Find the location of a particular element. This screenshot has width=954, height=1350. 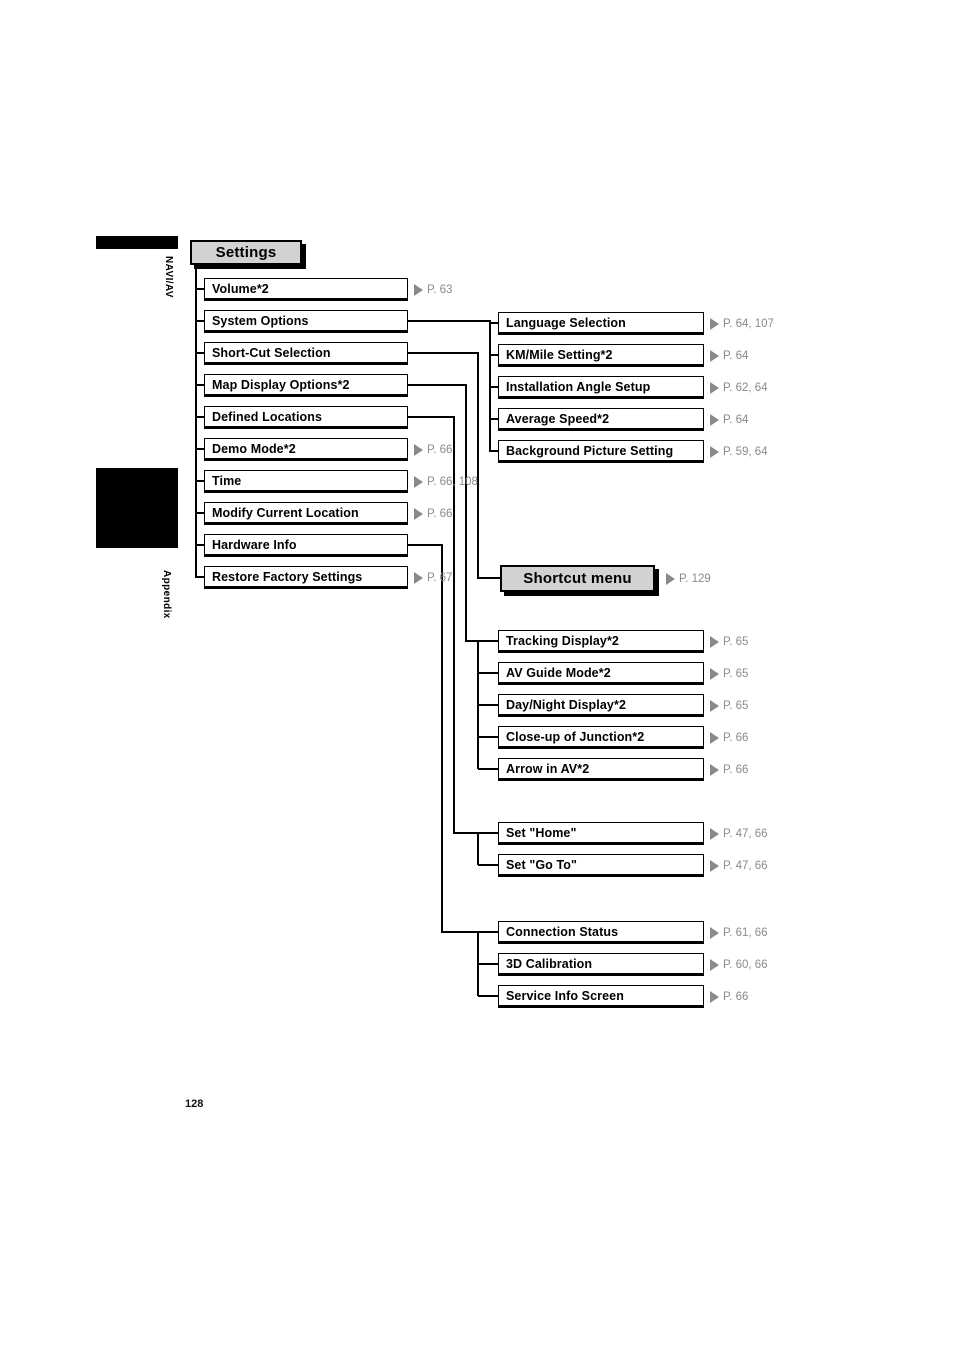

menu-item-language-selection: Language Selection is located at coordinates (601, 323).